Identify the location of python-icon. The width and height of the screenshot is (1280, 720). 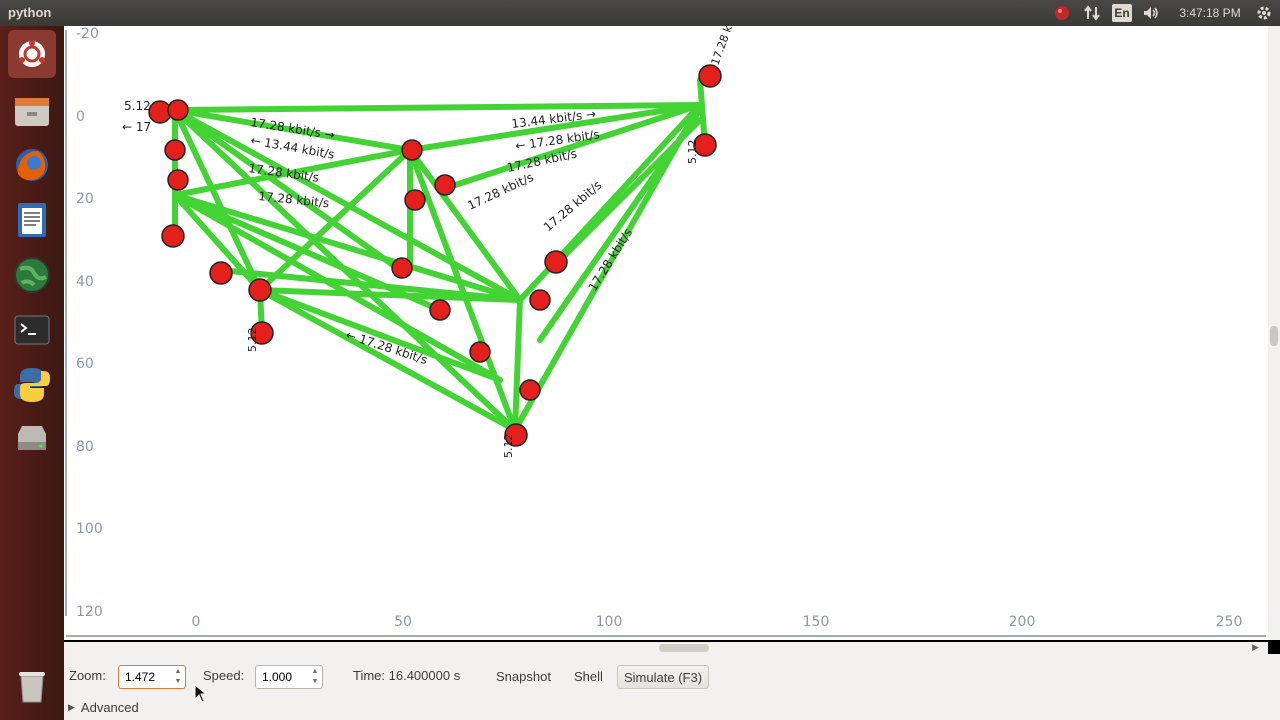
(32, 385).